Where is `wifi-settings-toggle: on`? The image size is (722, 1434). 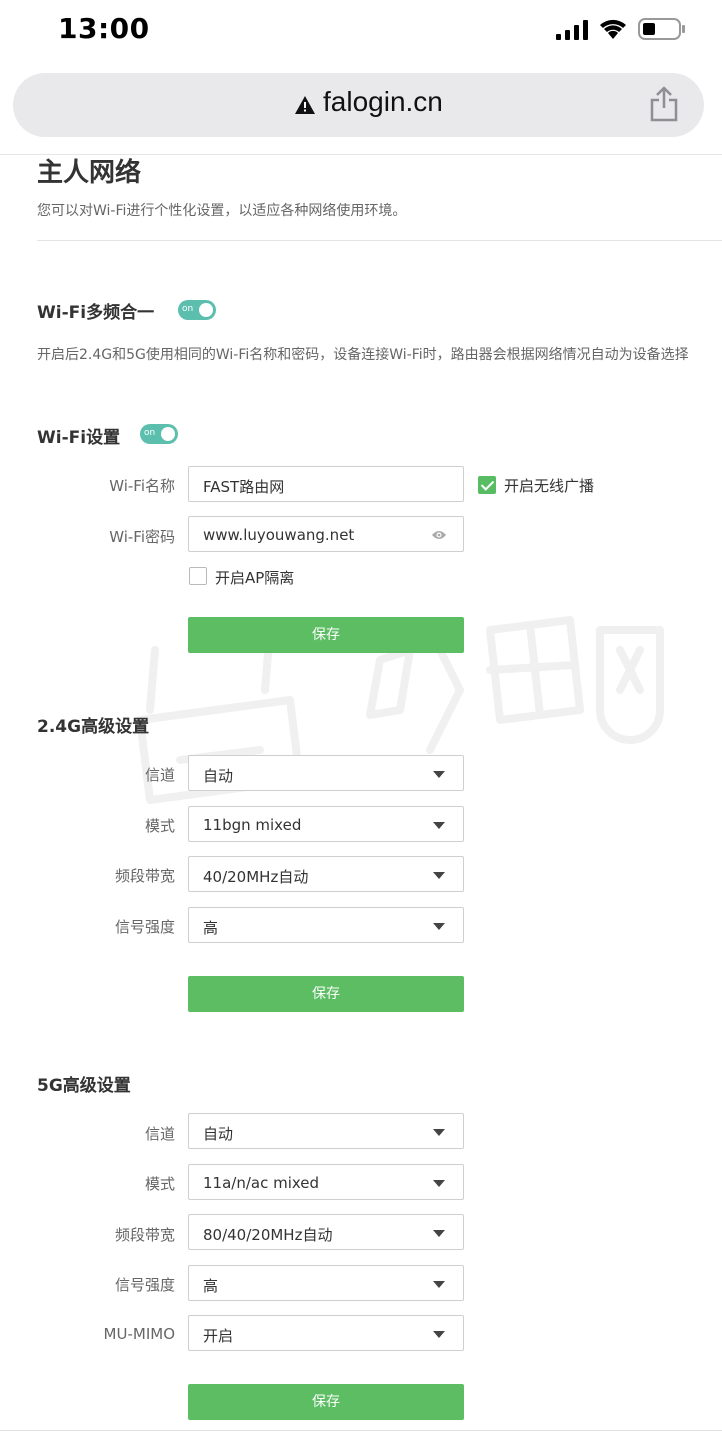
wifi-settings-toggle: on is located at coordinates (159, 434).